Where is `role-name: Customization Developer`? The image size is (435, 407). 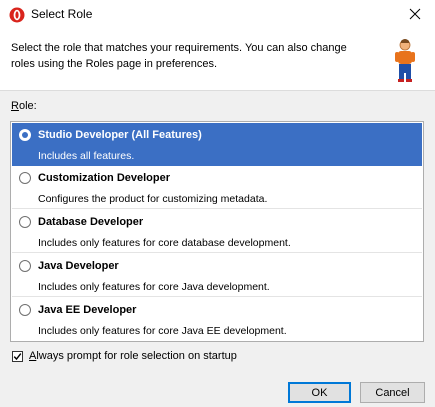
role-name: Customization Developer is located at coordinates (104, 178).